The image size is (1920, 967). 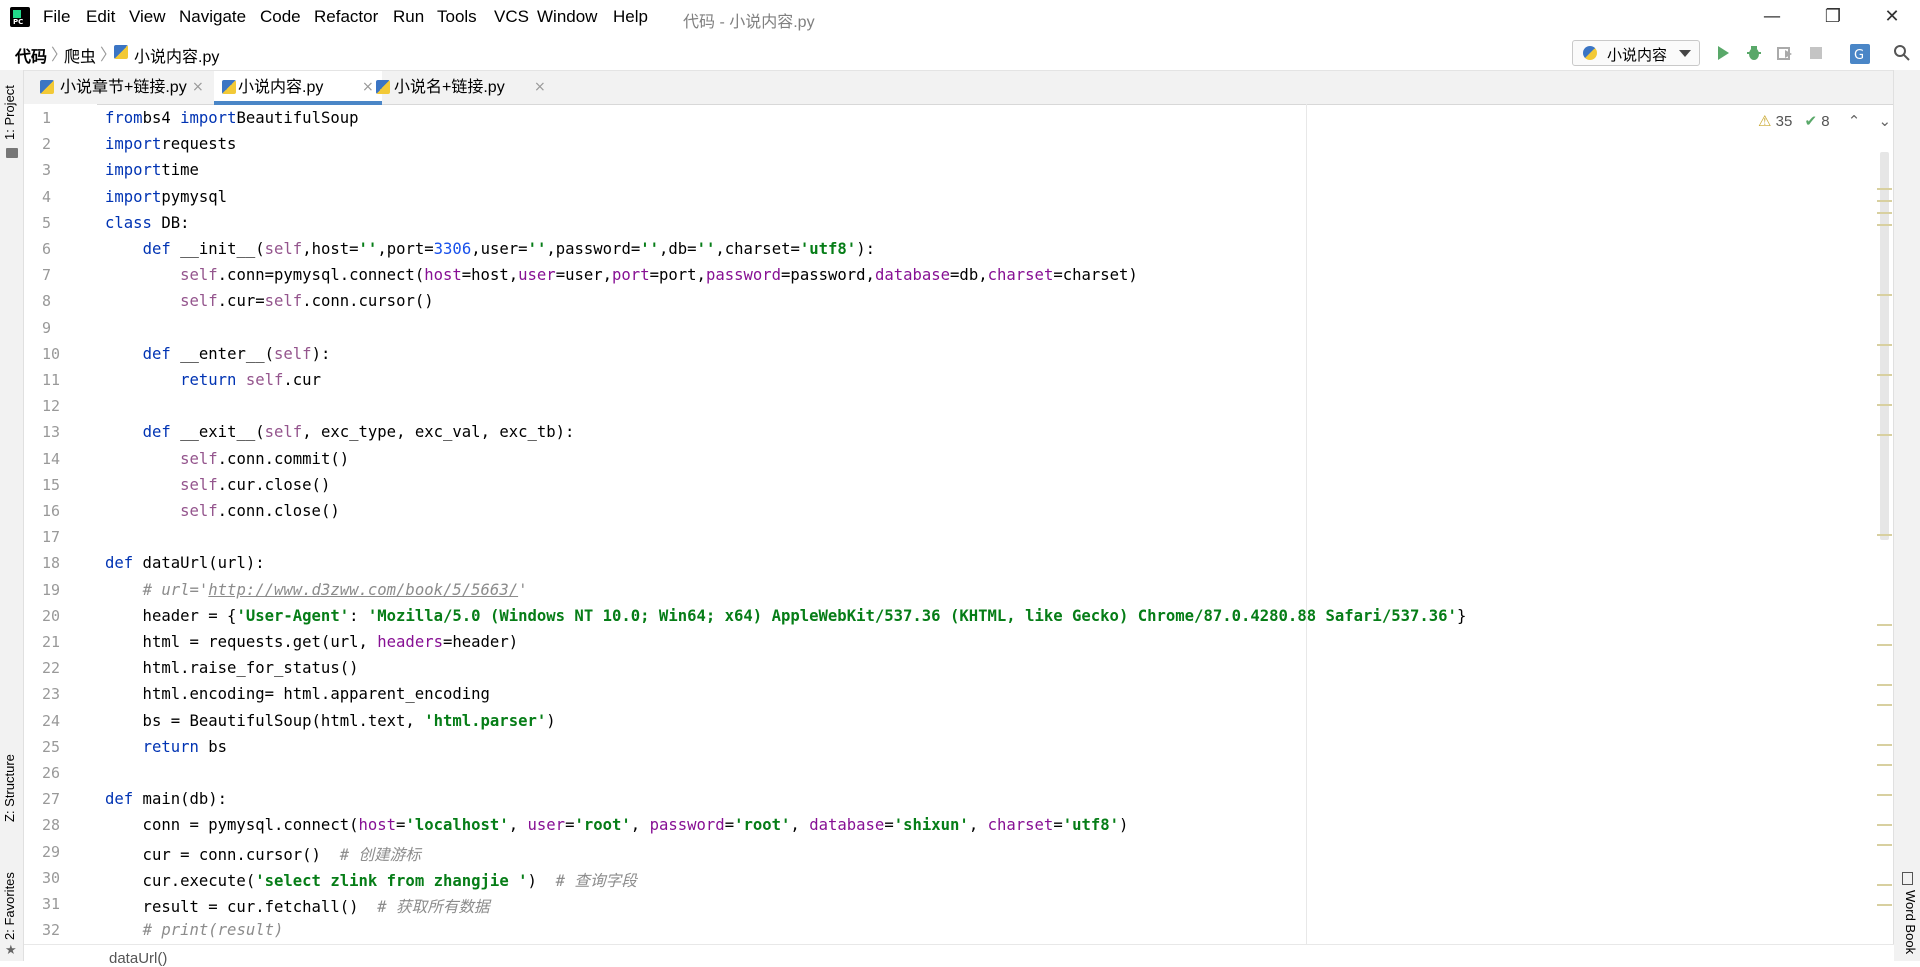 What do you see at coordinates (51, 563) in the screenshot?
I see `line-number: 18` at bounding box center [51, 563].